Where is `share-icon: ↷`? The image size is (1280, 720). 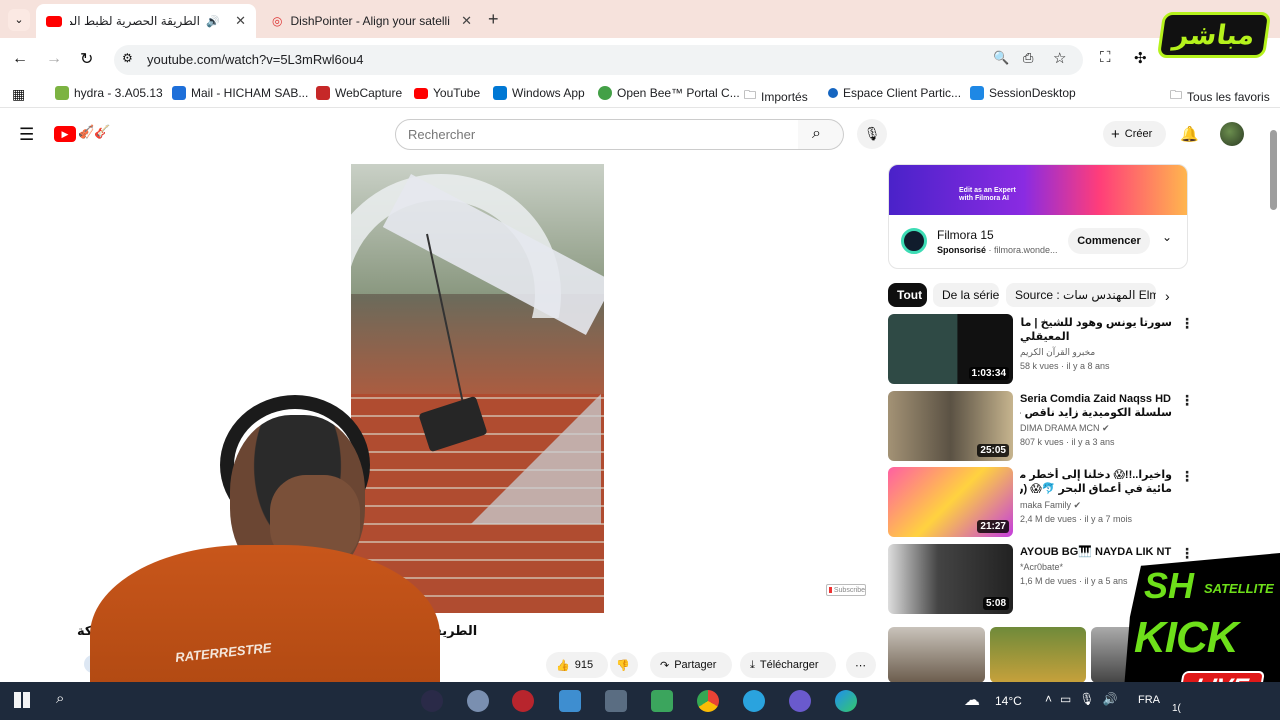 share-icon: ↷ is located at coordinates (665, 665).